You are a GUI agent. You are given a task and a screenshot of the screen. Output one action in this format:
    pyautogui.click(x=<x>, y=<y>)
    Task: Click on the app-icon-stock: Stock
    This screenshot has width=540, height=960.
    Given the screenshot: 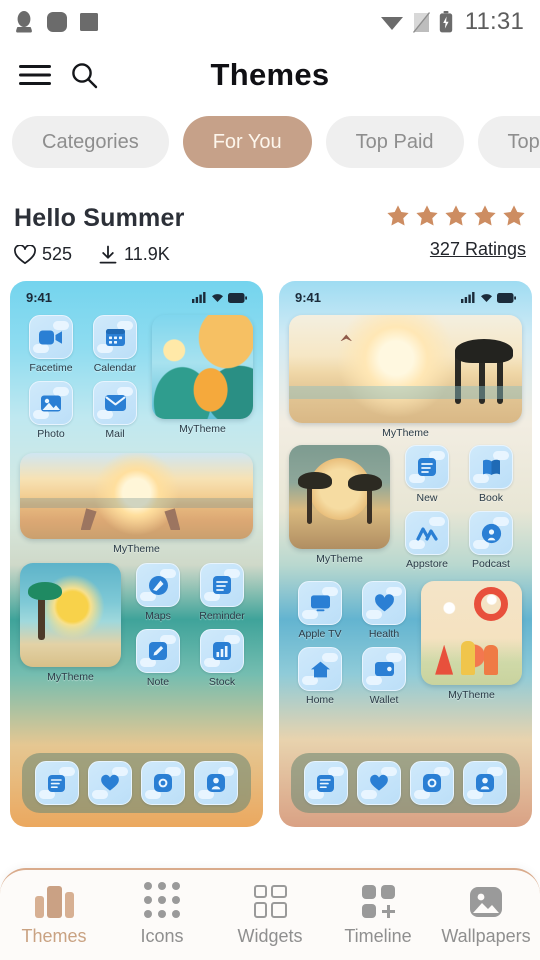 What is the action you would take?
    pyautogui.click(x=222, y=658)
    